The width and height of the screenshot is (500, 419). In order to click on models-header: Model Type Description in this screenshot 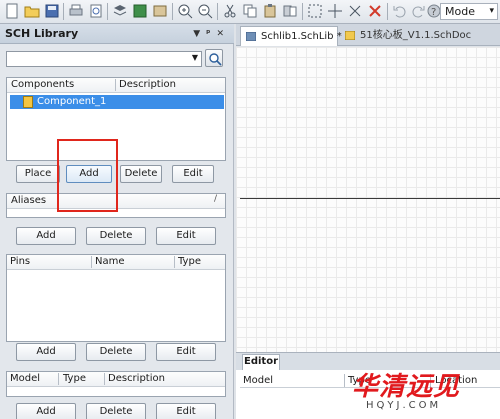, I will do `click(116, 379)`.